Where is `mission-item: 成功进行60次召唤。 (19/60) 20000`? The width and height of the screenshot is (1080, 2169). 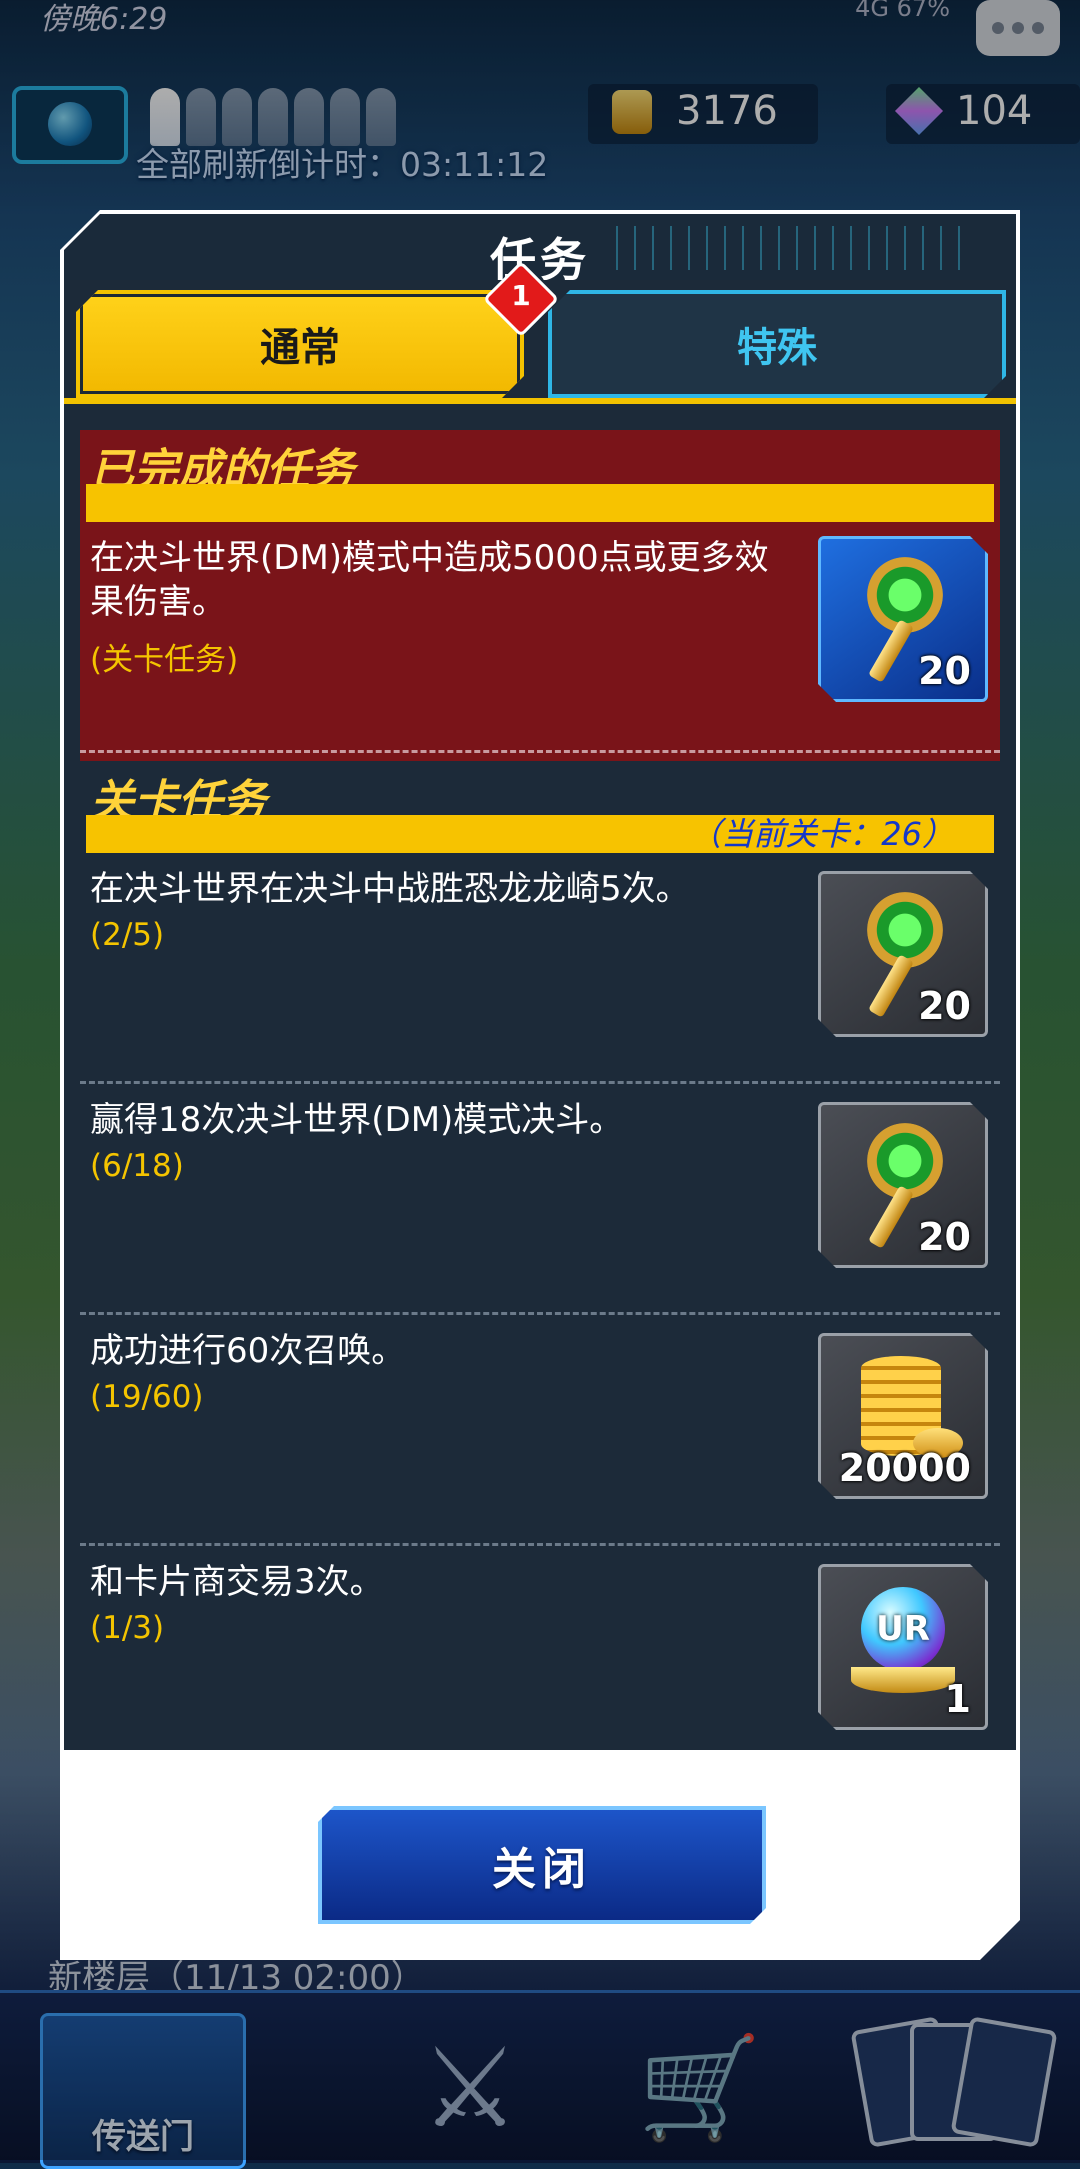 mission-item: 成功进行60次召唤。 (19/60) 20000 is located at coordinates (540, 1430).